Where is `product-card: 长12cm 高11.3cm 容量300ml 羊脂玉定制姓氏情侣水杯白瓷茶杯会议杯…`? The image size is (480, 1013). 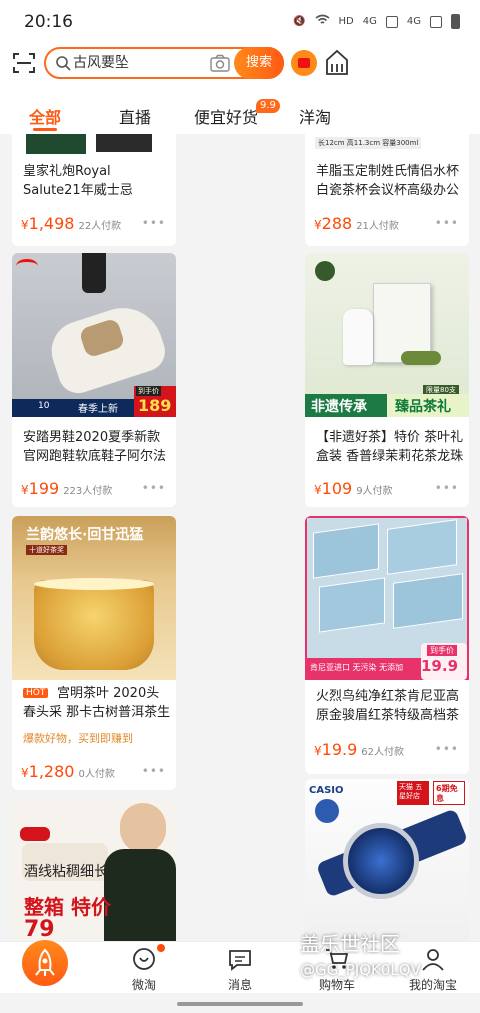 product-card: 长12cm 高11.3cm 容量300ml 羊脂玉定制姓氏情侣水杯白瓷茶杯会议杯… is located at coordinates (387, 190).